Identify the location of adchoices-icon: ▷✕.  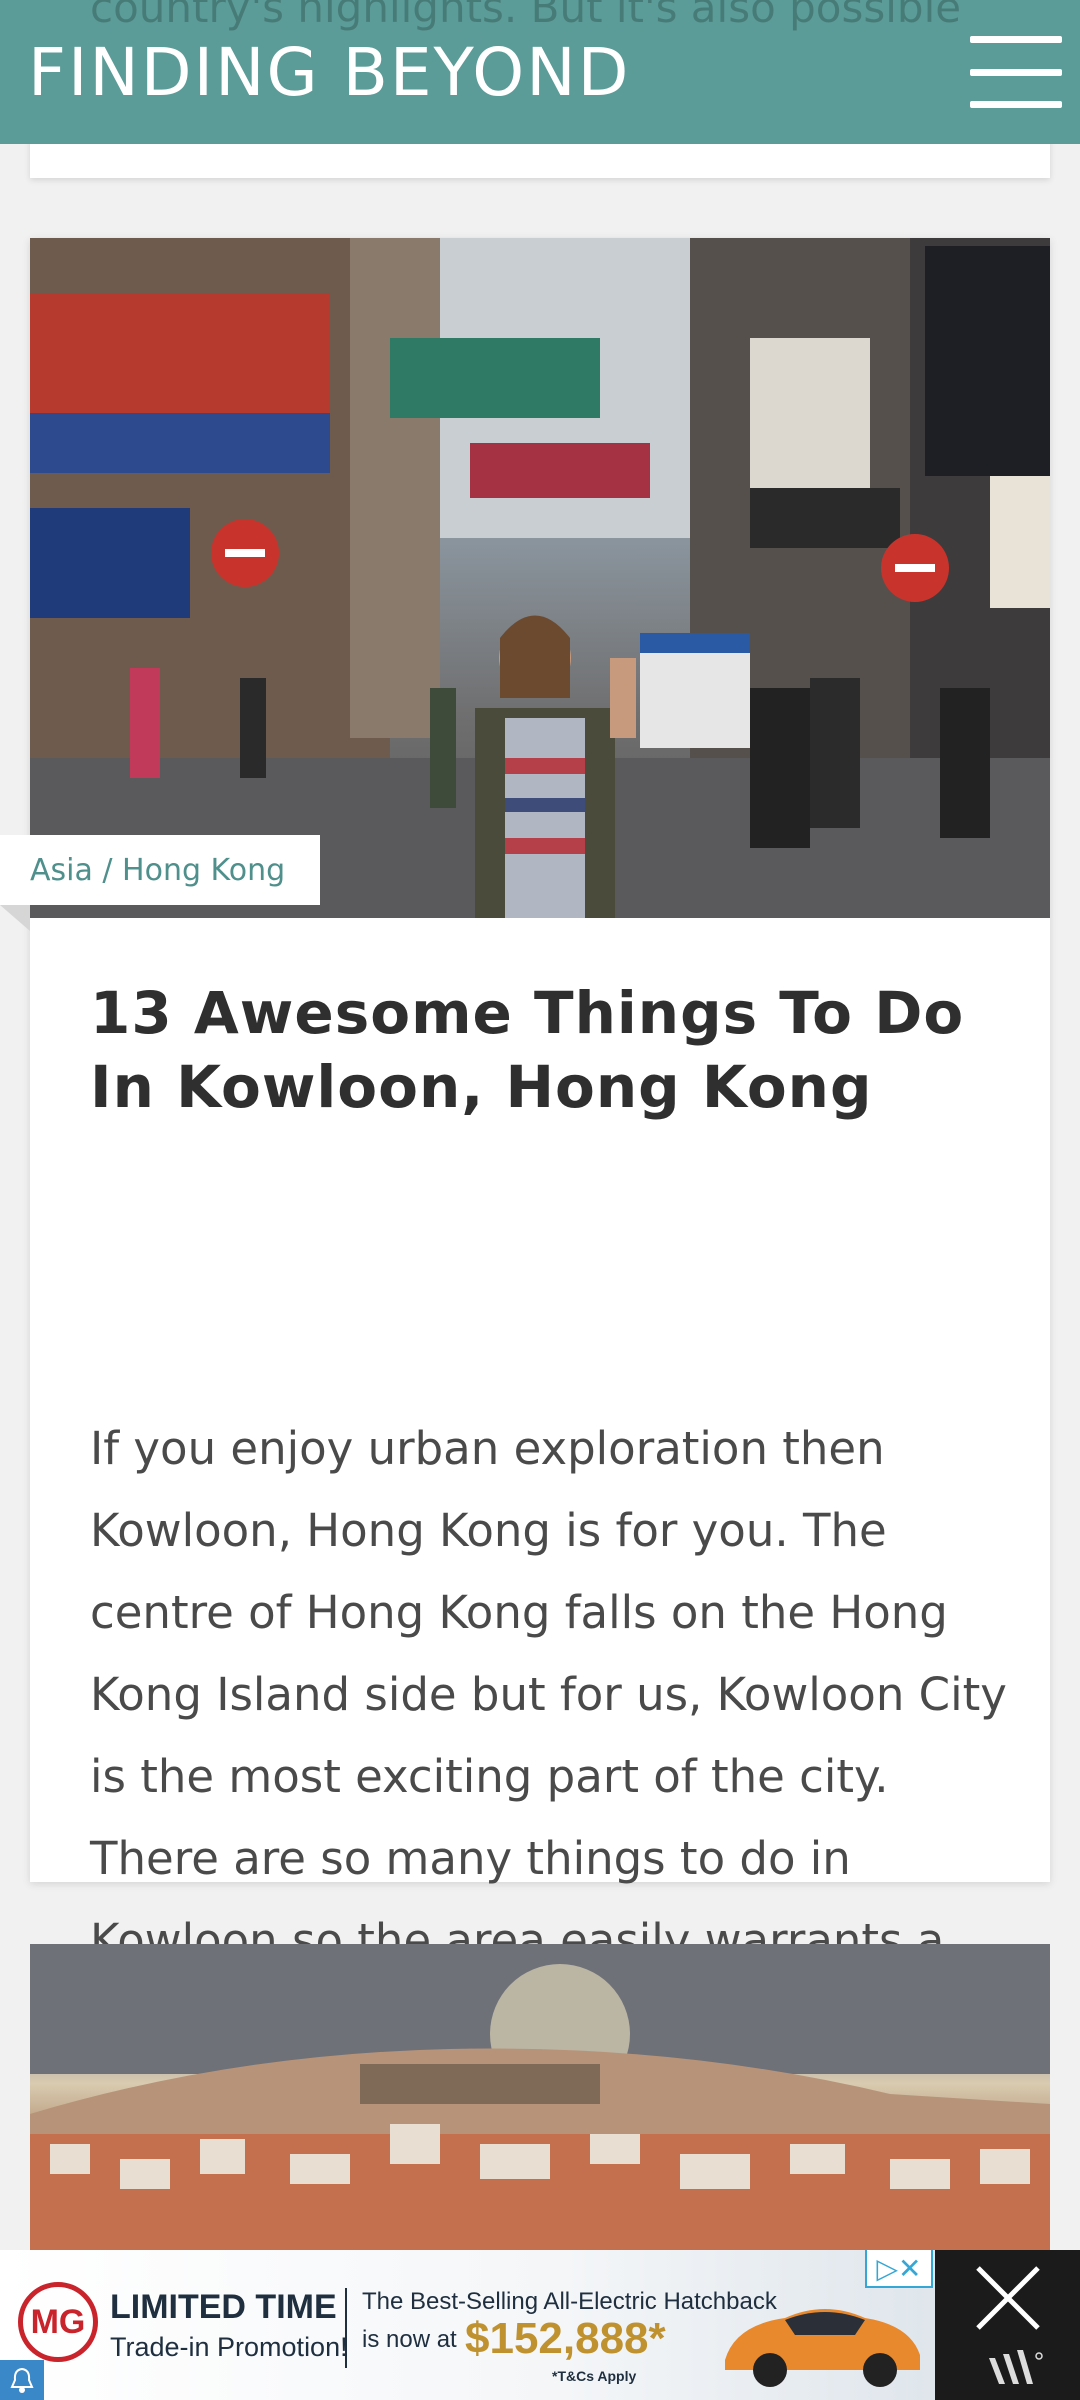
(899, 2269).